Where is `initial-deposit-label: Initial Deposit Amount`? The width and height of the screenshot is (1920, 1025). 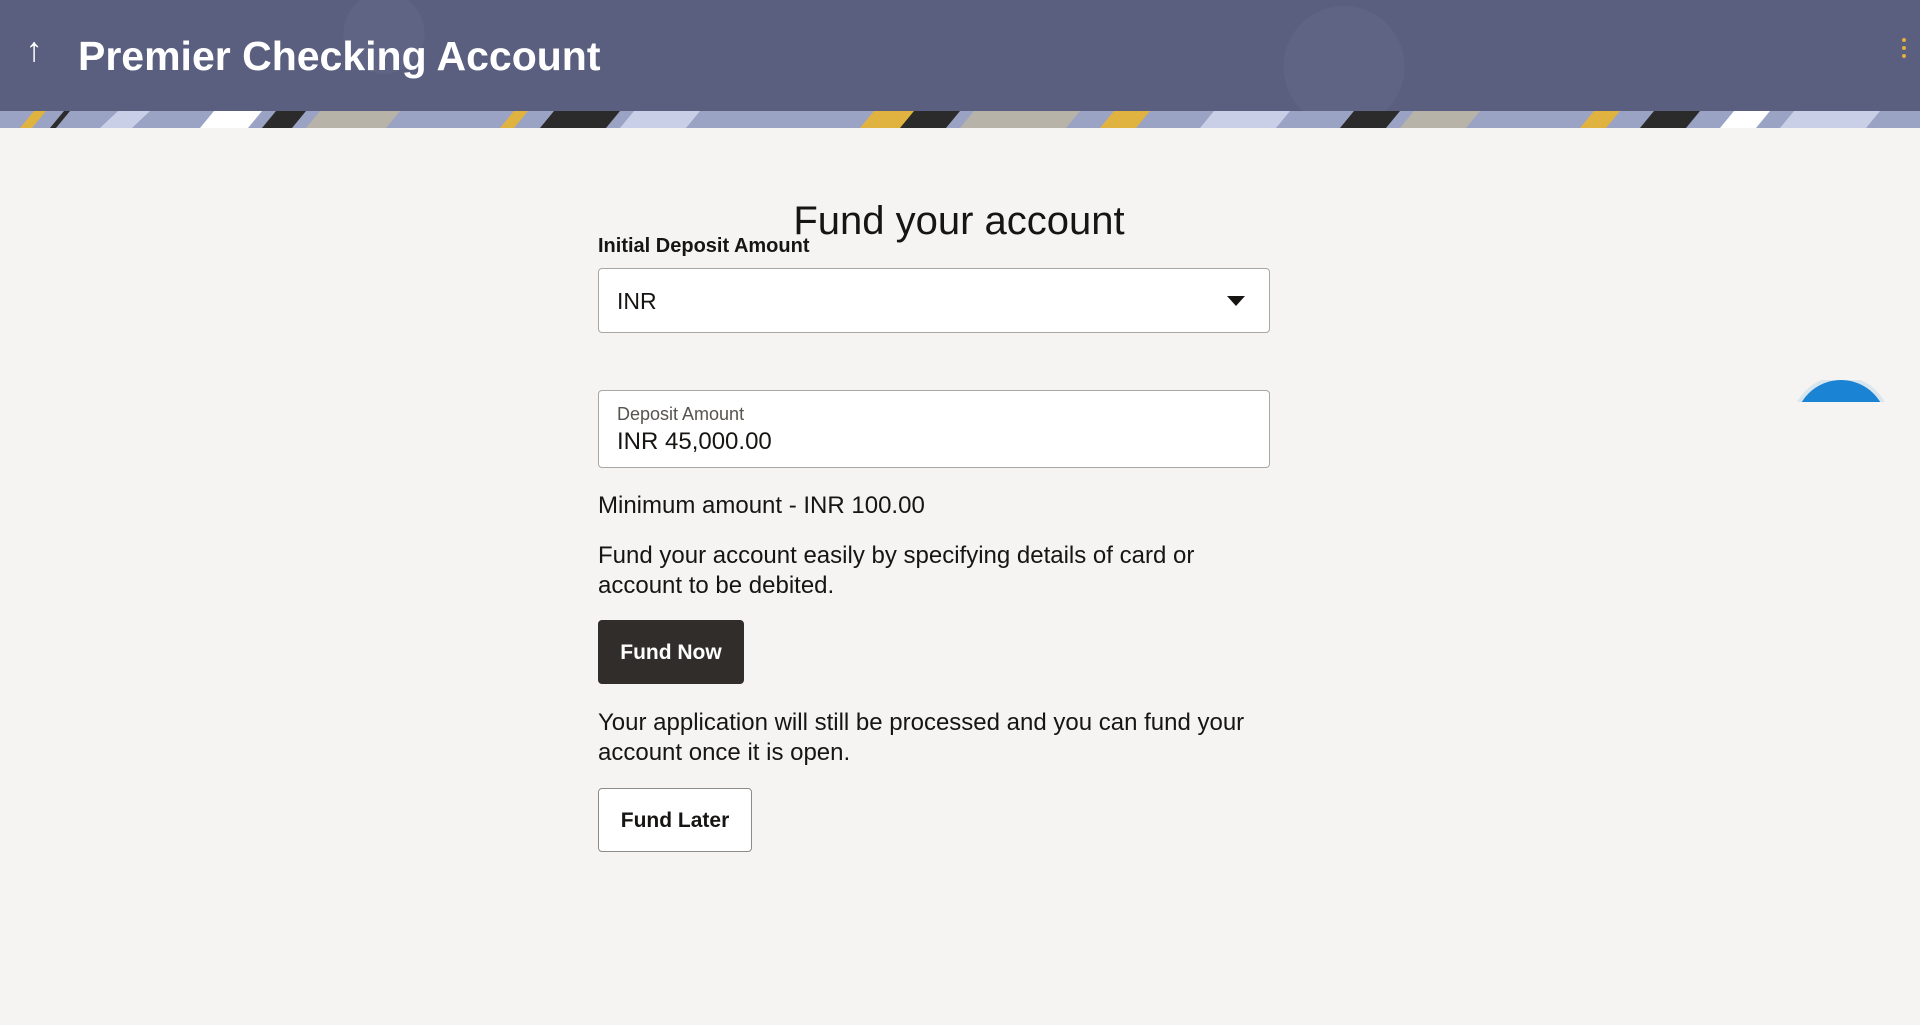 initial-deposit-label: Initial Deposit Amount is located at coordinates (704, 246).